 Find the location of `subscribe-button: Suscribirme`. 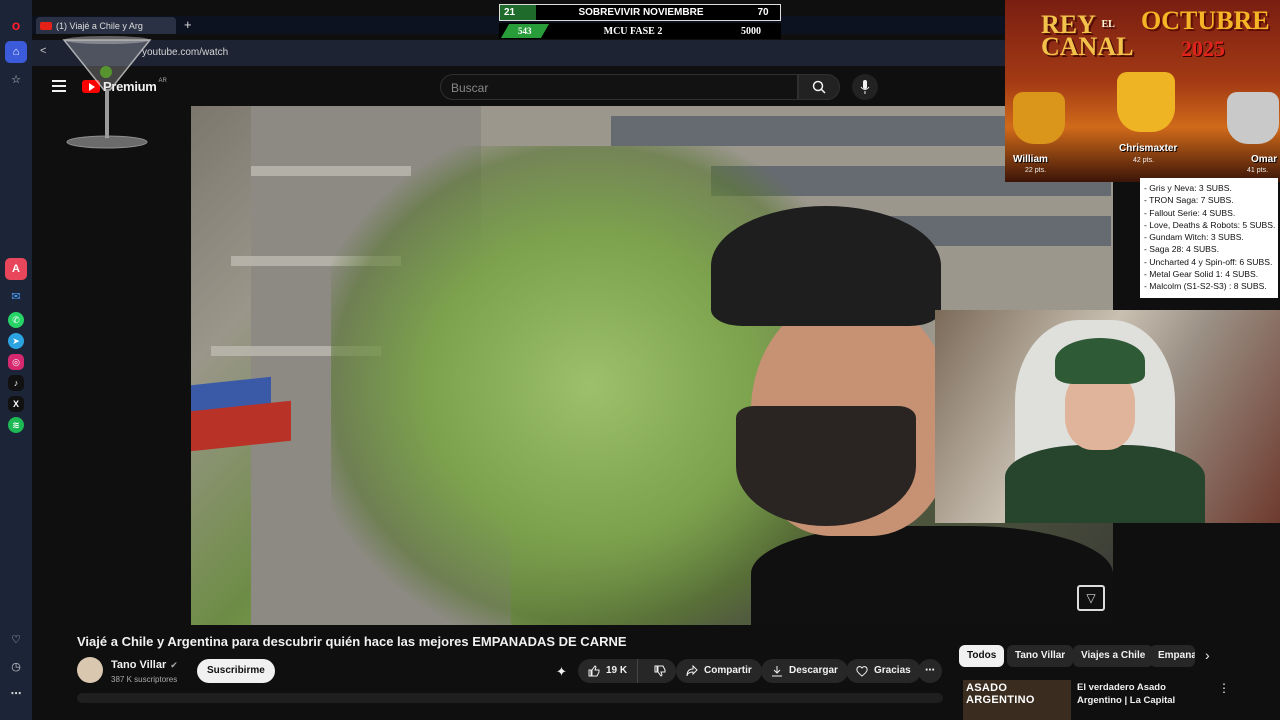

subscribe-button: Suscribirme is located at coordinates (236, 671).